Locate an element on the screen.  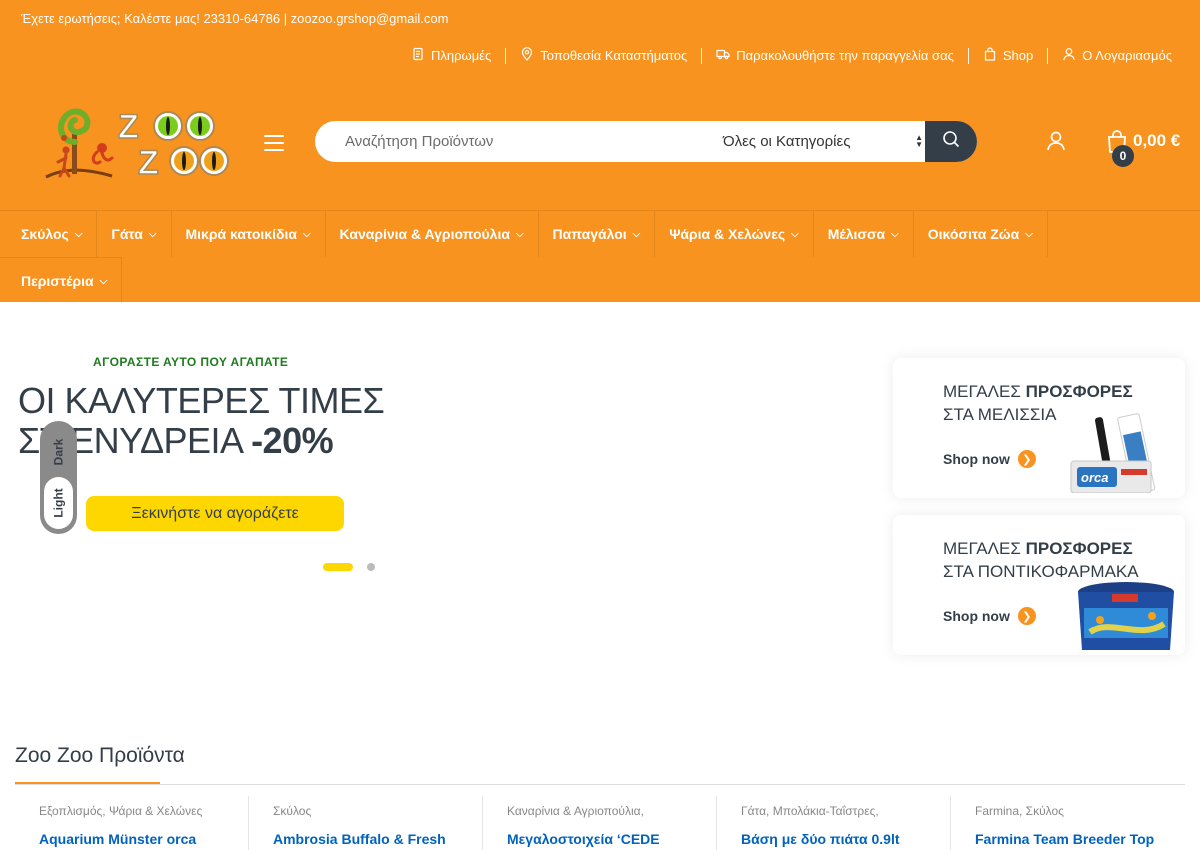
shopping-bag-icon is located at coordinates (990, 55).